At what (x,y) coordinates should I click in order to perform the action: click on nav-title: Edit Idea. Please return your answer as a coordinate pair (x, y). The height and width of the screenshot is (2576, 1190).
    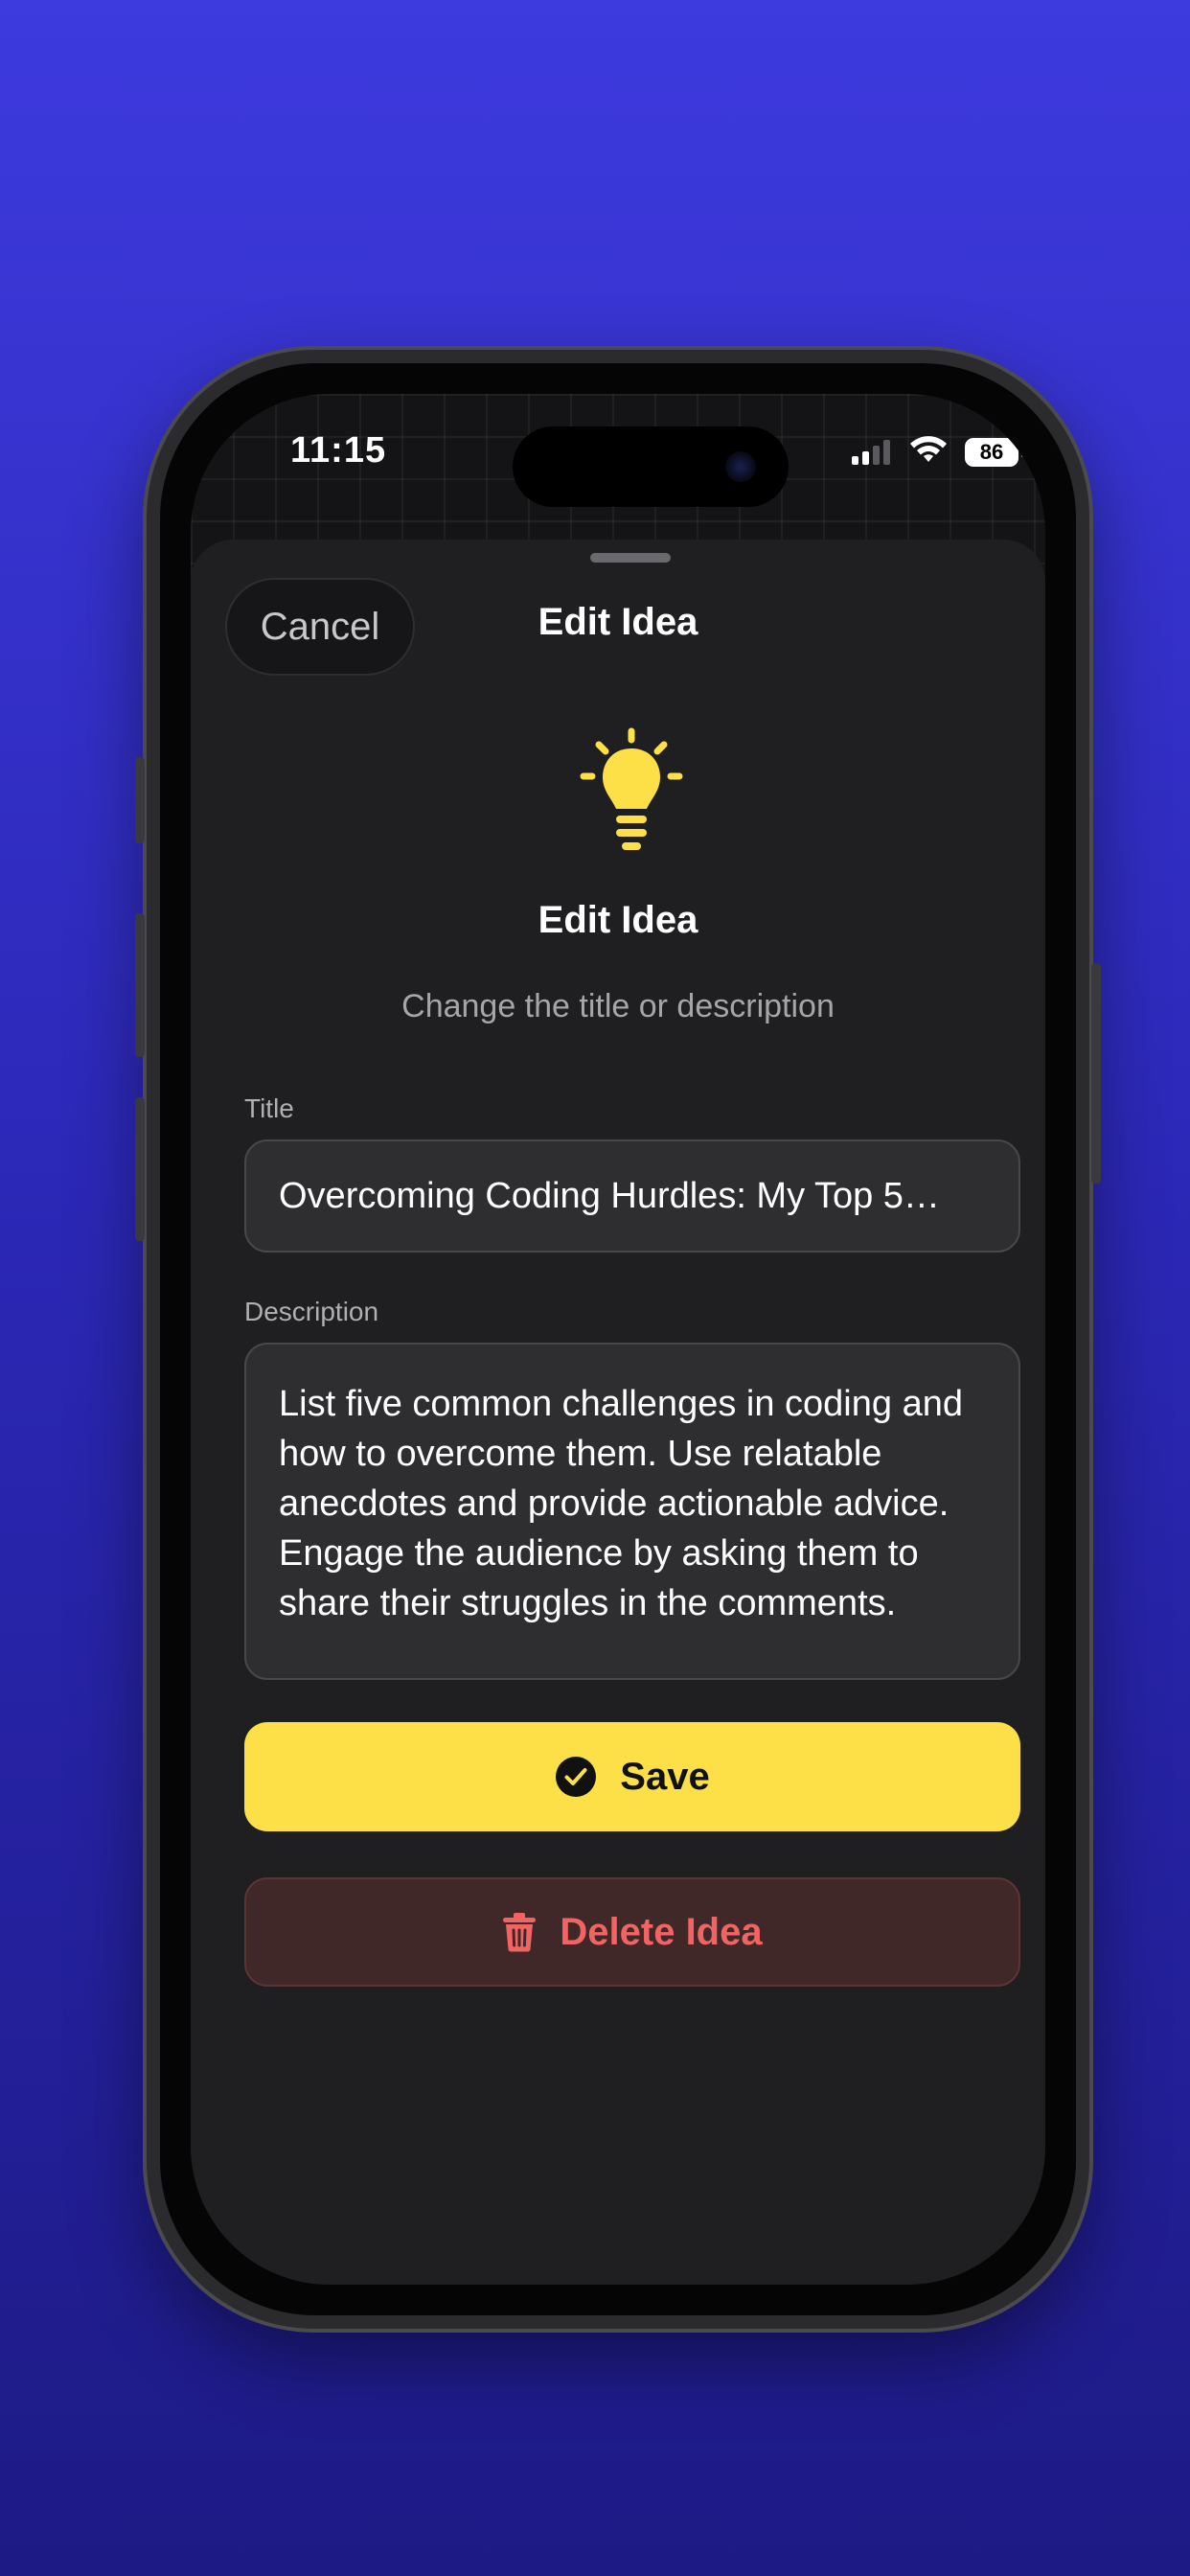
    Looking at the image, I should click on (618, 622).